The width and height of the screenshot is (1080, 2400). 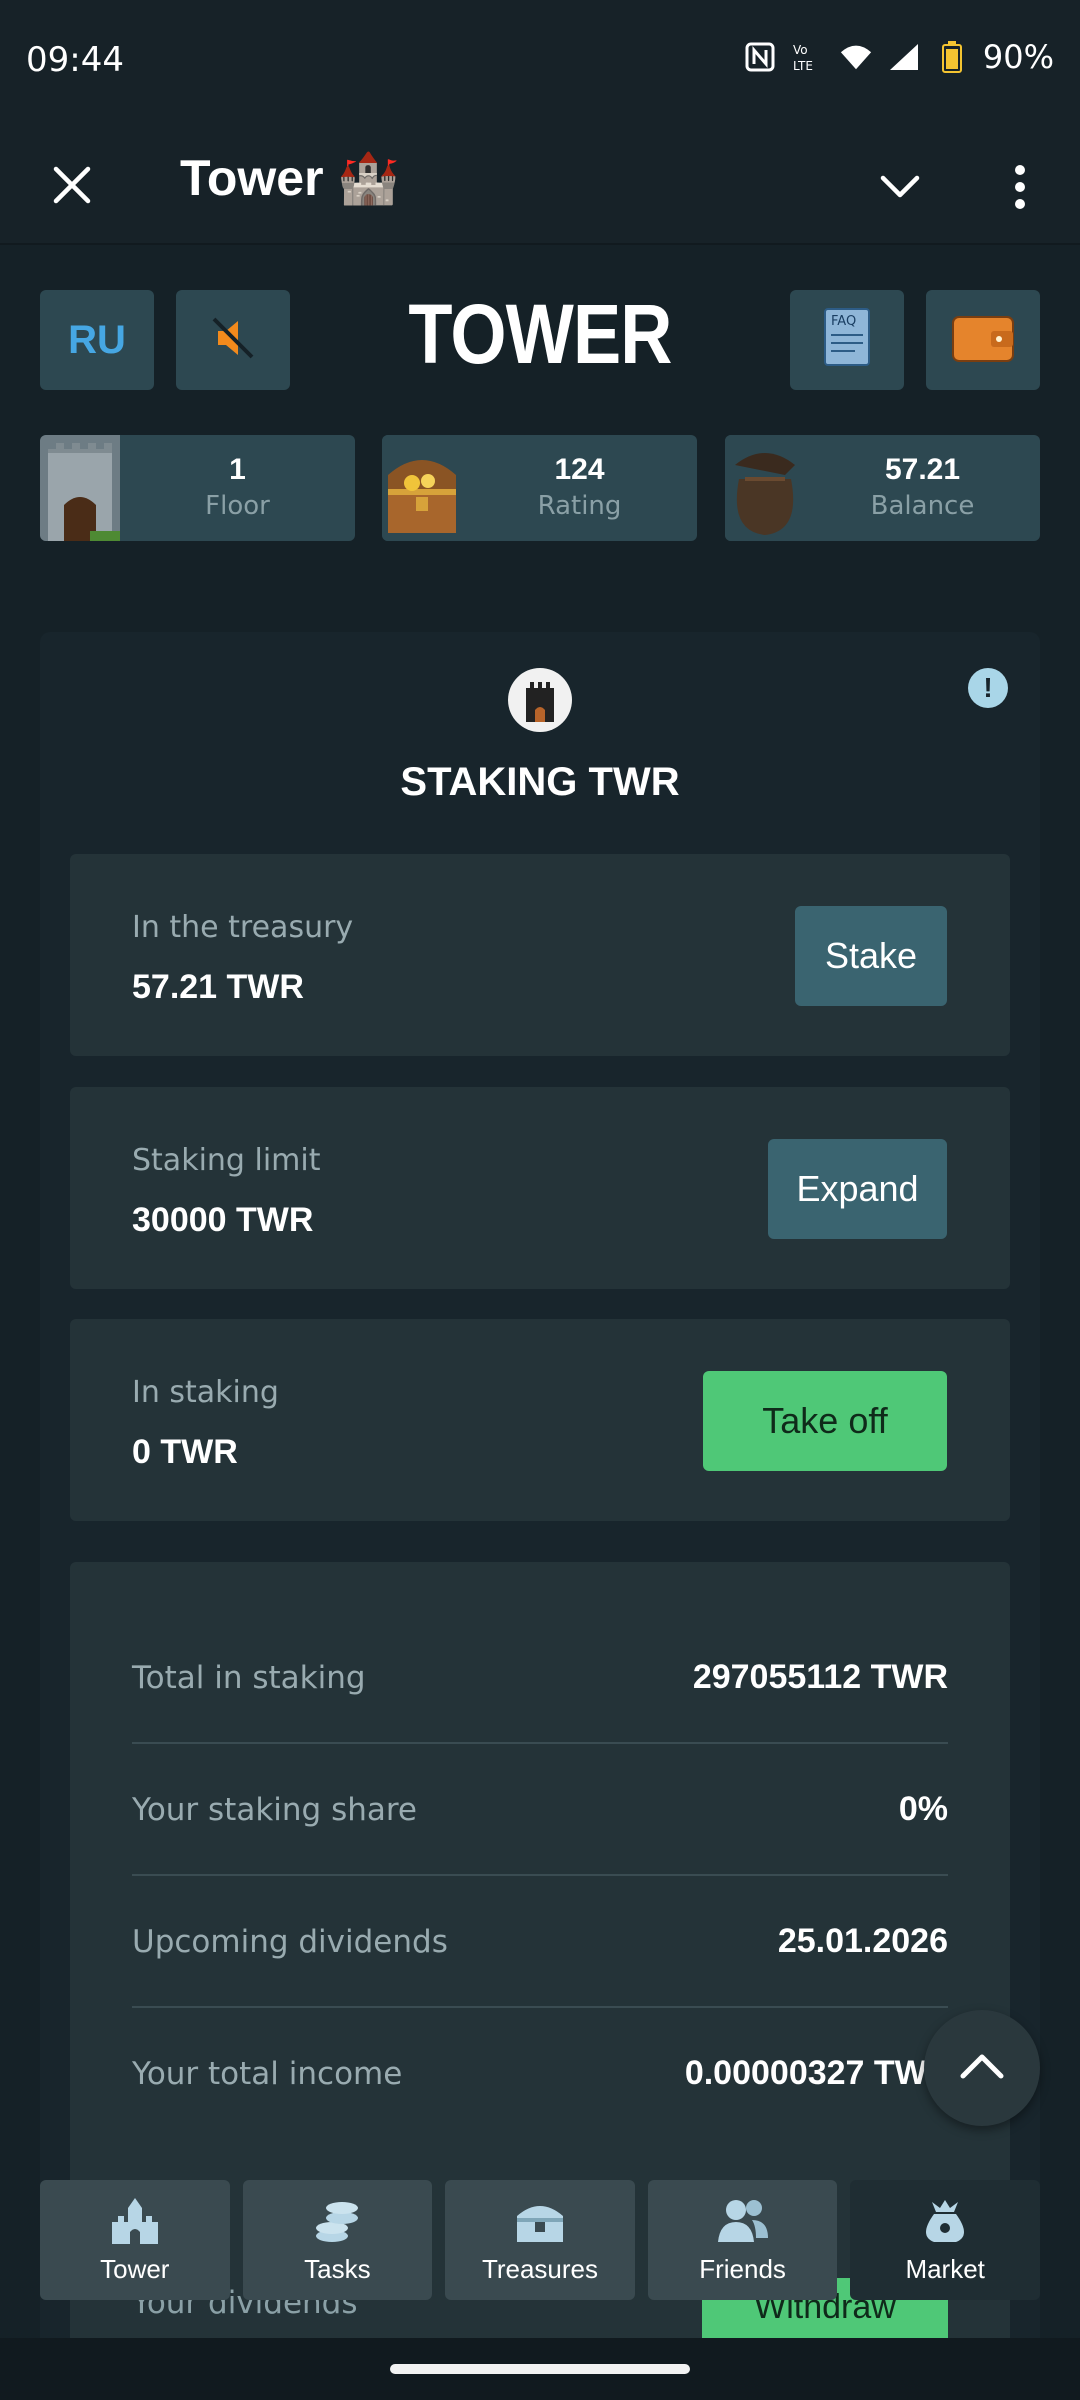 What do you see at coordinates (540, 2222) in the screenshot?
I see `chest-icon` at bounding box center [540, 2222].